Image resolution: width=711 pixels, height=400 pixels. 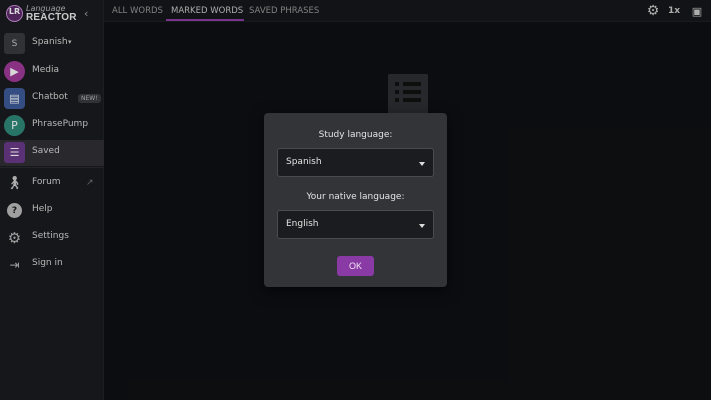 I want to click on native-language-select: English, so click(x=355, y=224).